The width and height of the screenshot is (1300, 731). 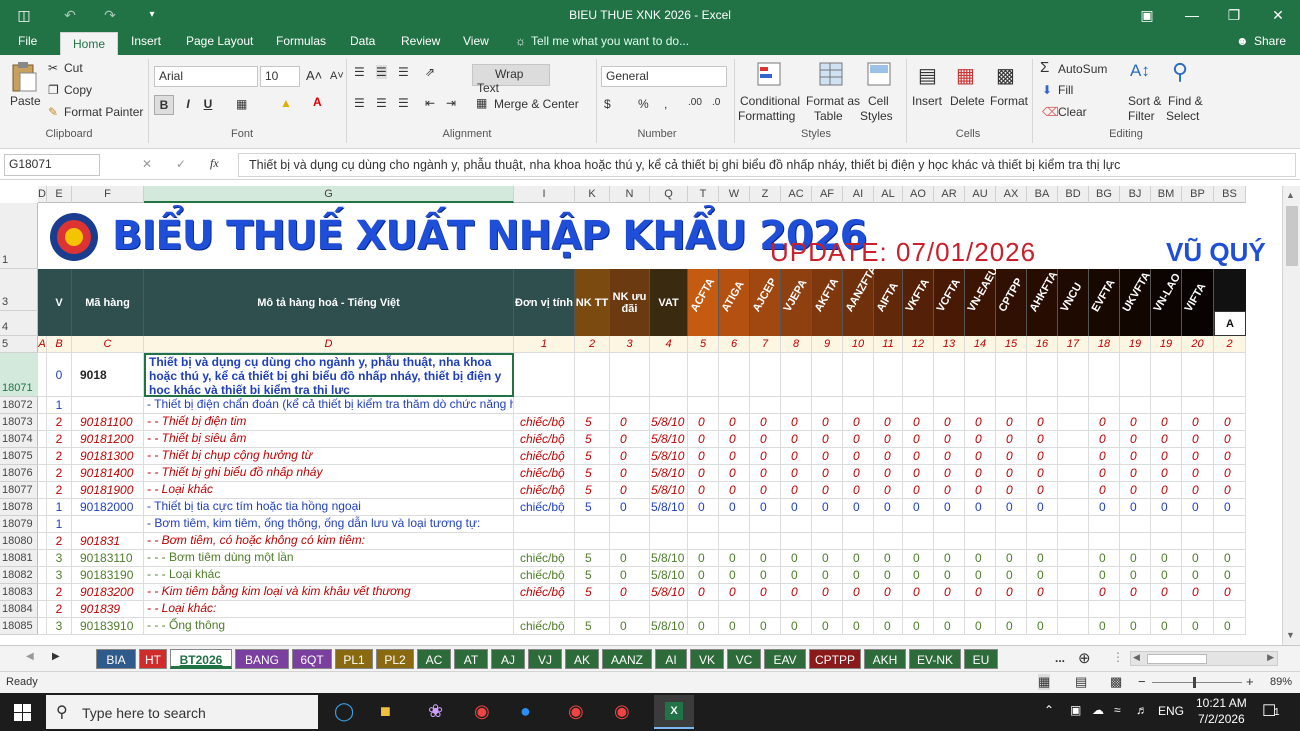 I want to click on sheet-tab: BT2026, so click(x=201, y=659).